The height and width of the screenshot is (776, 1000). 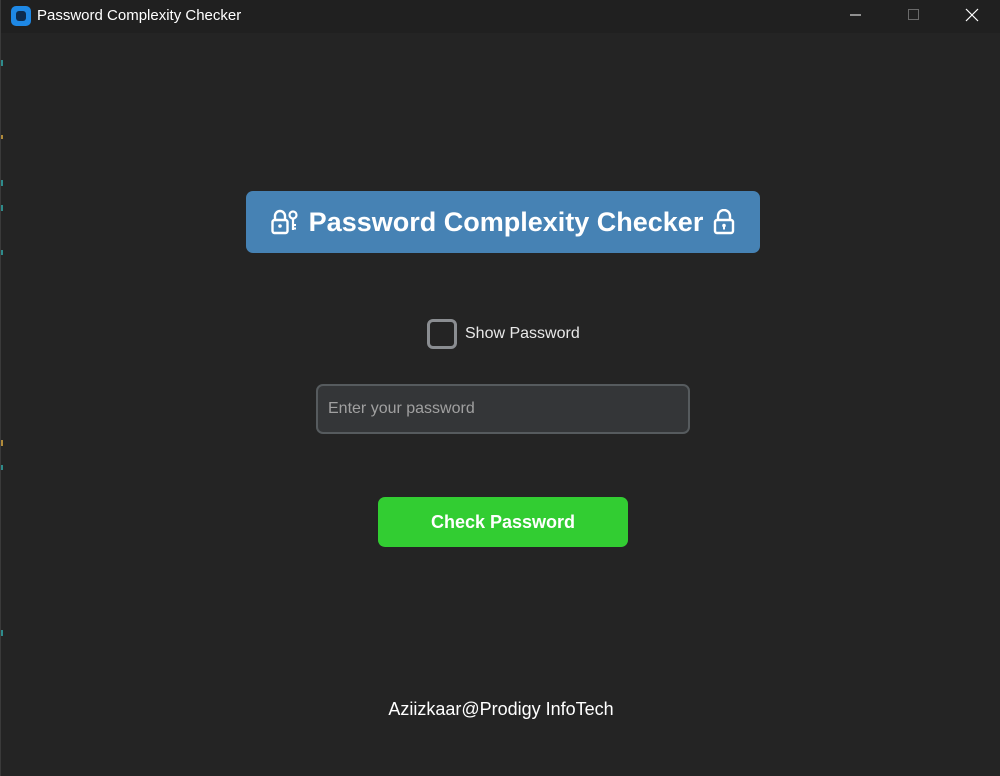 I want to click on header-banner: Password Complexity Checker, so click(x=503, y=222).